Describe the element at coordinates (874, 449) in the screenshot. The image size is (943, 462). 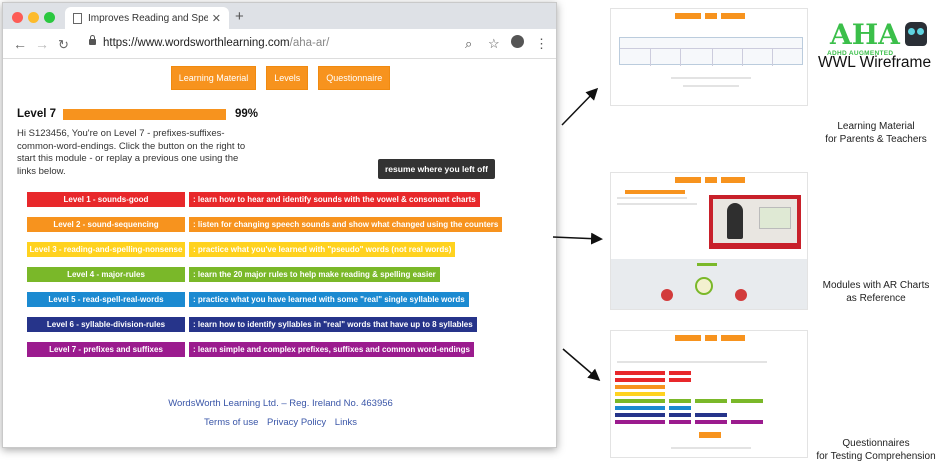
I see `caption-questionnaires: Questionnaires for Testing Comprehension` at that location.